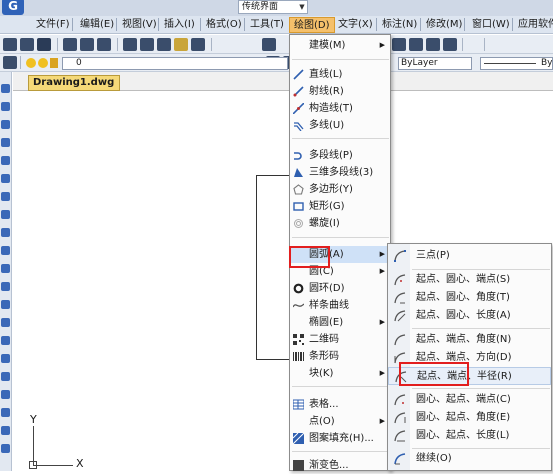 This screenshot has width=553, height=474. Describe the element at coordinates (340, 125) in the screenshot. I see `draw-menu-item-mline: 多线(U)` at that location.